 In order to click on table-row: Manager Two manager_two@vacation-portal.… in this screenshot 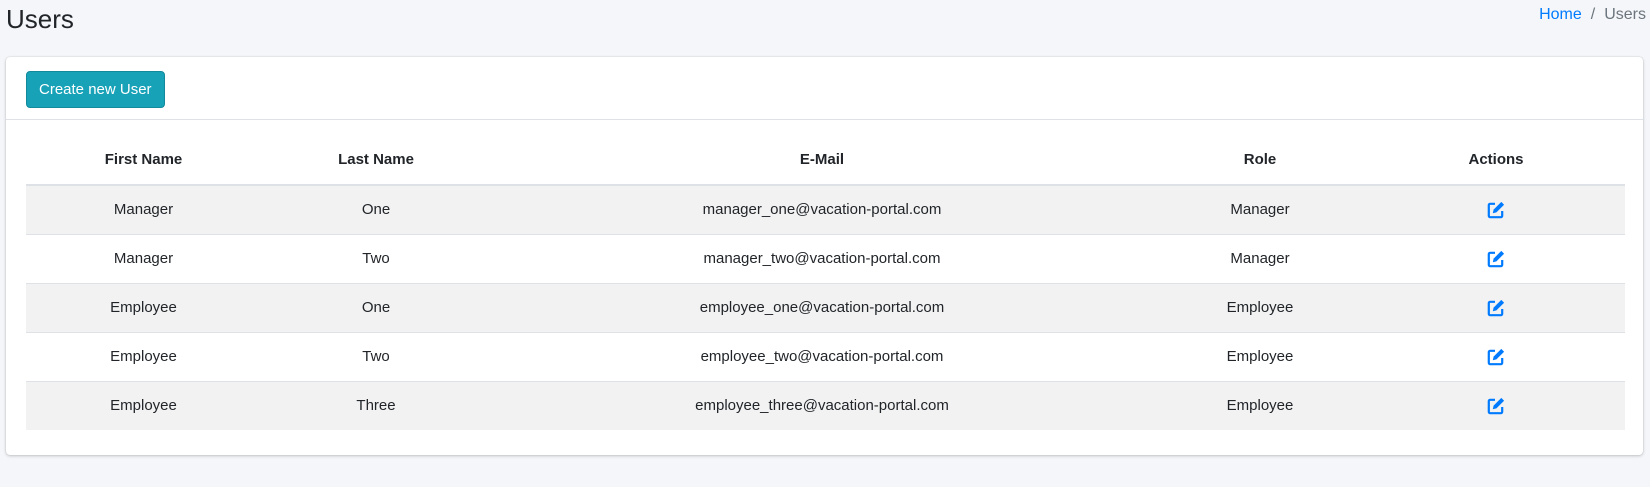, I will do `click(825, 258)`.